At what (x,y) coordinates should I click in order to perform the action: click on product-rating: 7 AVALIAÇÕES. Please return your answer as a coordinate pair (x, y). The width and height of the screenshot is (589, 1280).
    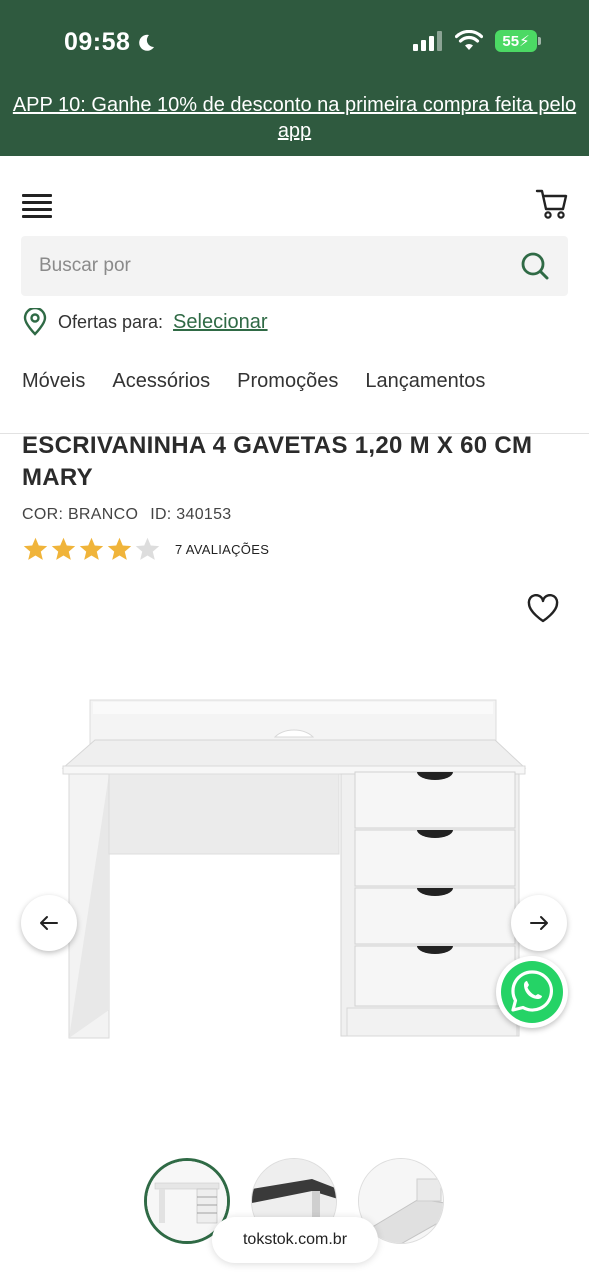
    Looking at the image, I should click on (145, 549).